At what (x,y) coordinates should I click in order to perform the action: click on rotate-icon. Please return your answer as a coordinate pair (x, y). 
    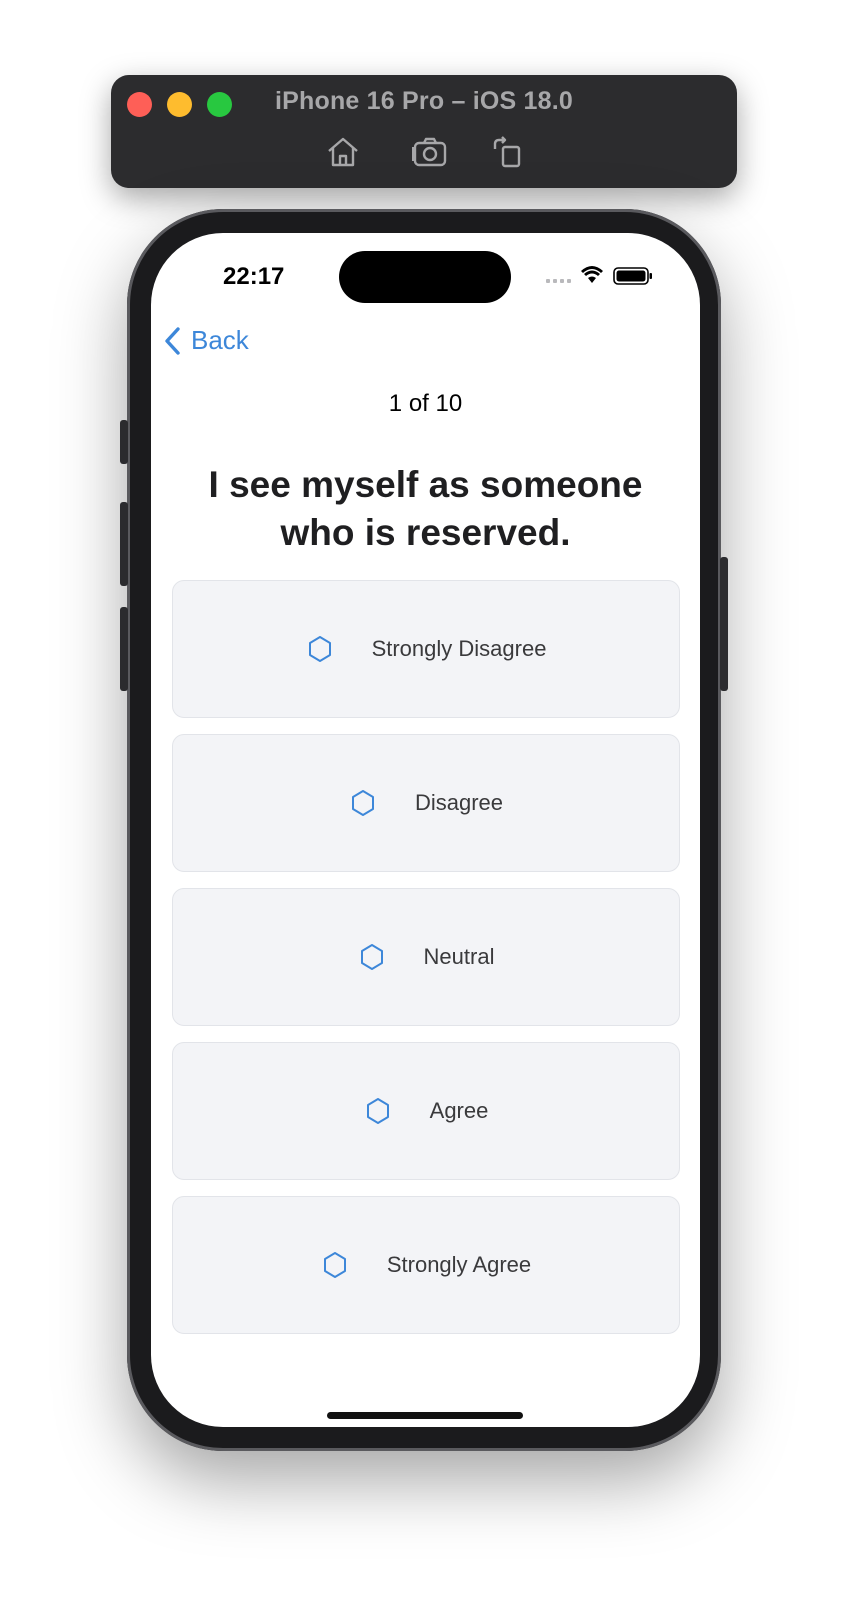
    Looking at the image, I should click on (507, 152).